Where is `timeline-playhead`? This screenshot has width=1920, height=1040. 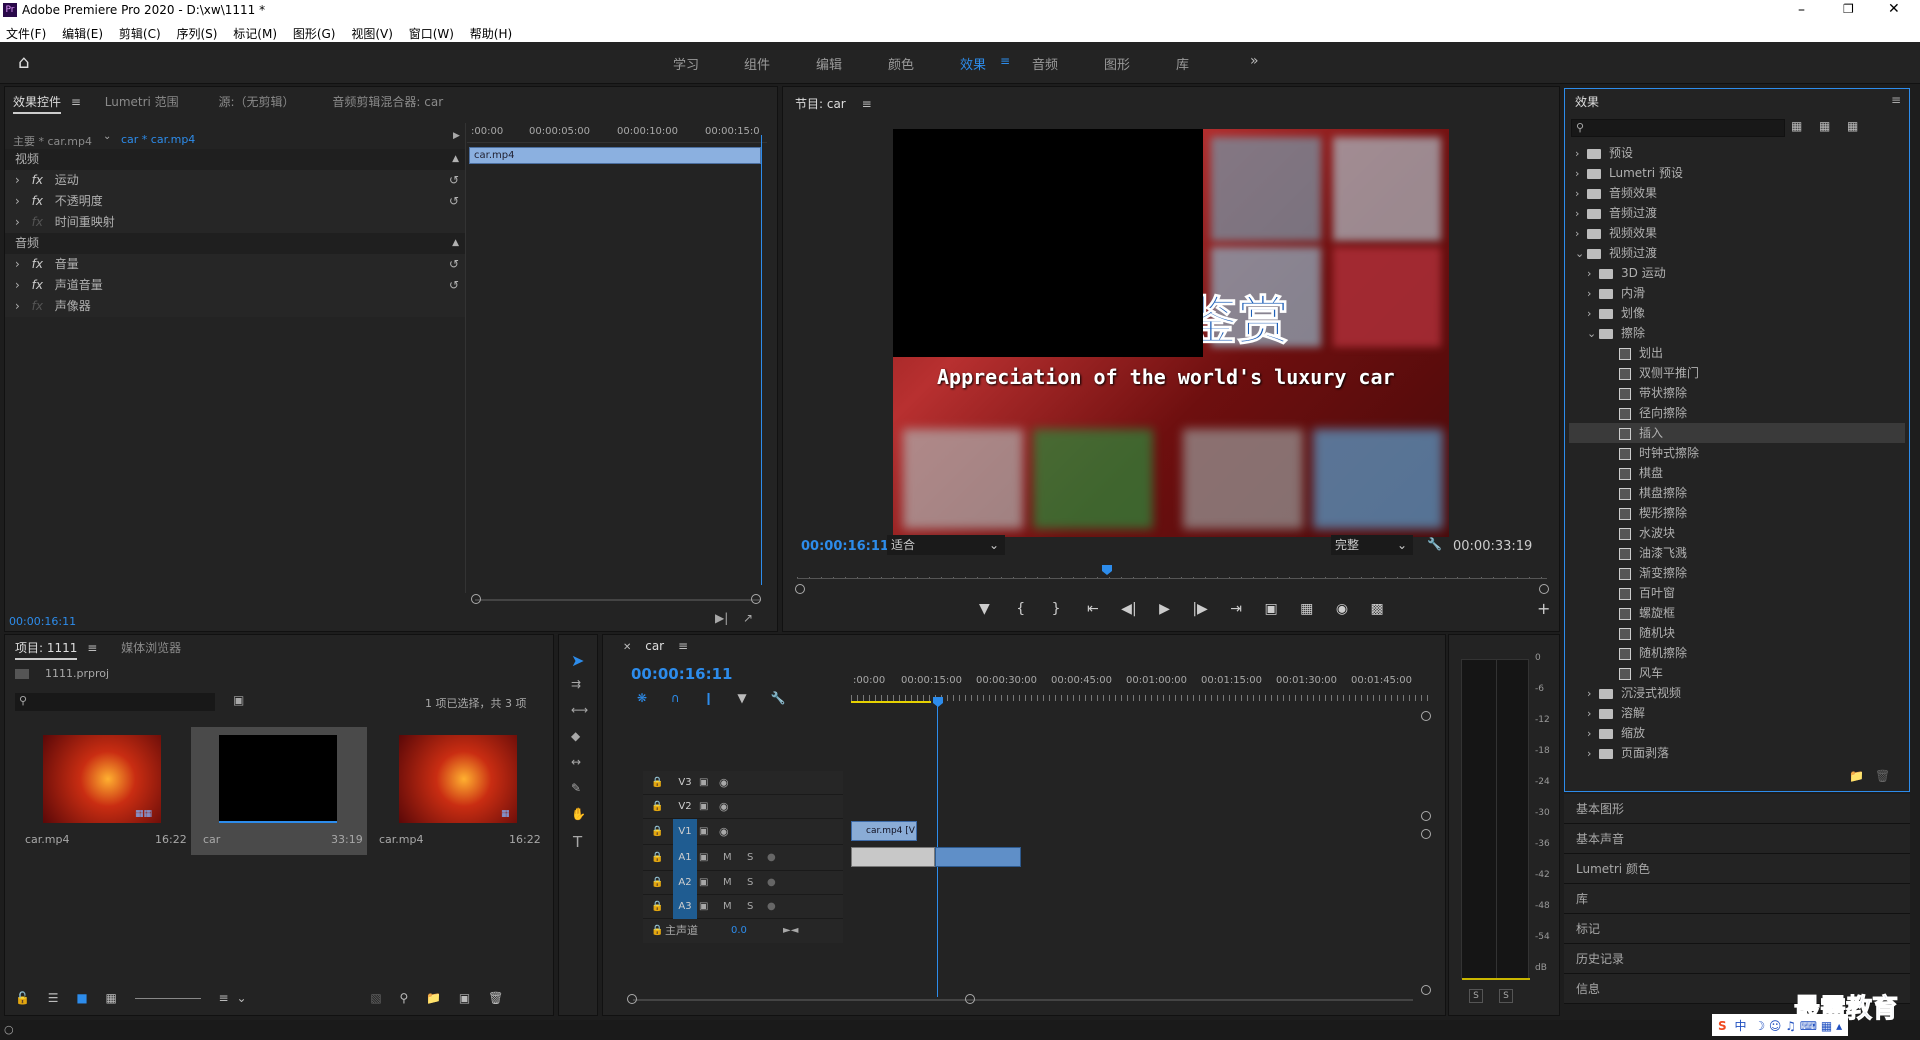 timeline-playhead is located at coordinates (938, 702).